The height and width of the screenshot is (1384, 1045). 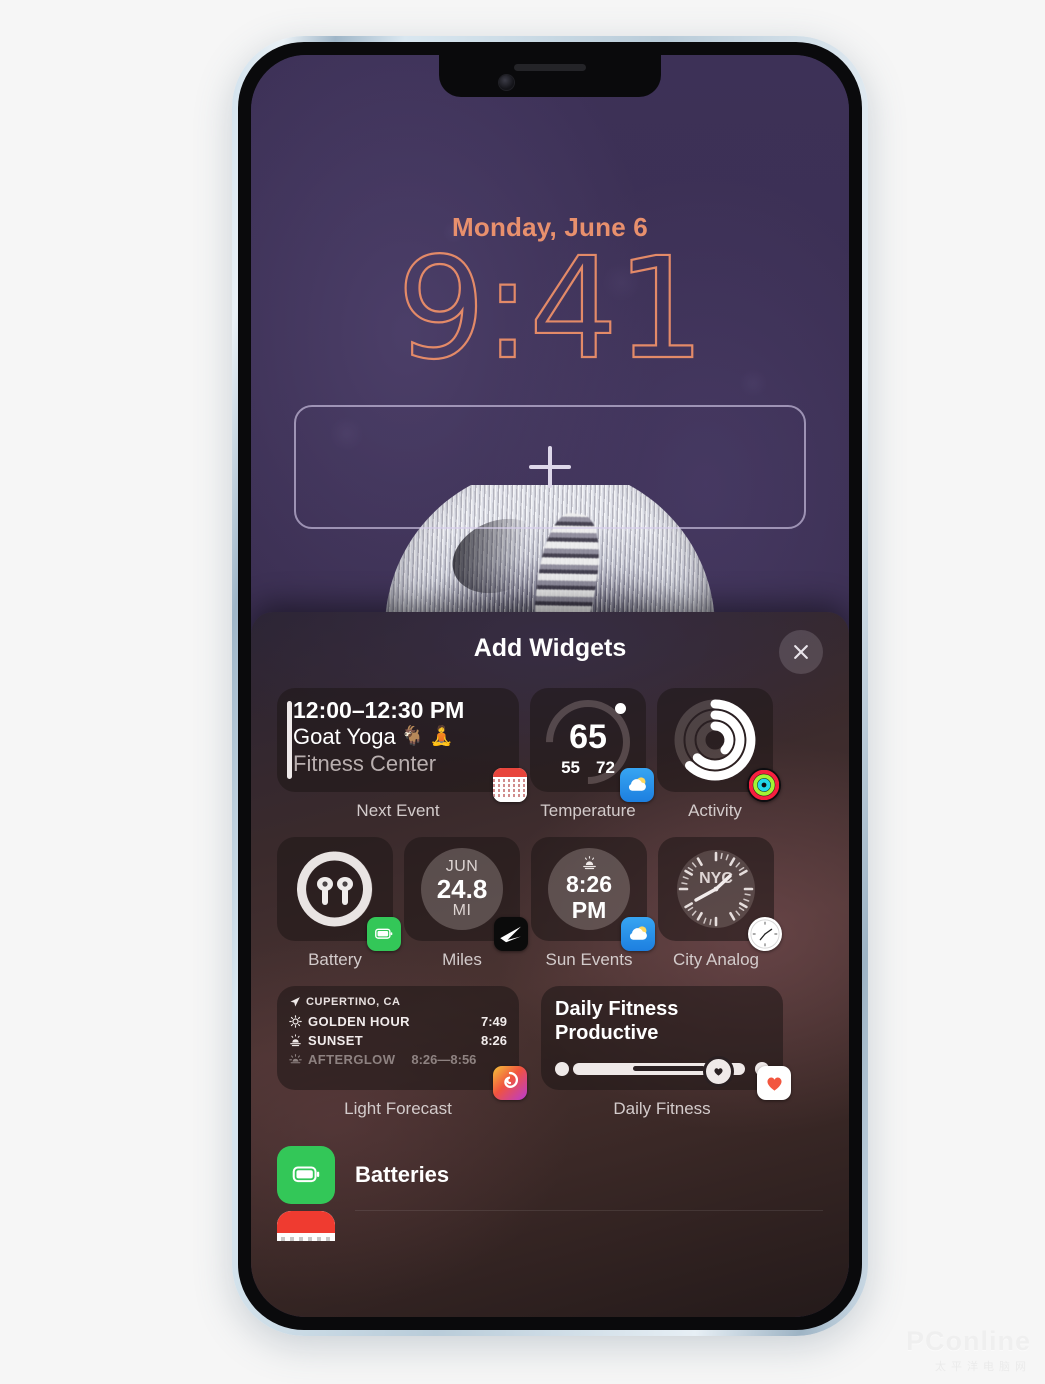 I want to click on close-icon, so click(x=801, y=652).